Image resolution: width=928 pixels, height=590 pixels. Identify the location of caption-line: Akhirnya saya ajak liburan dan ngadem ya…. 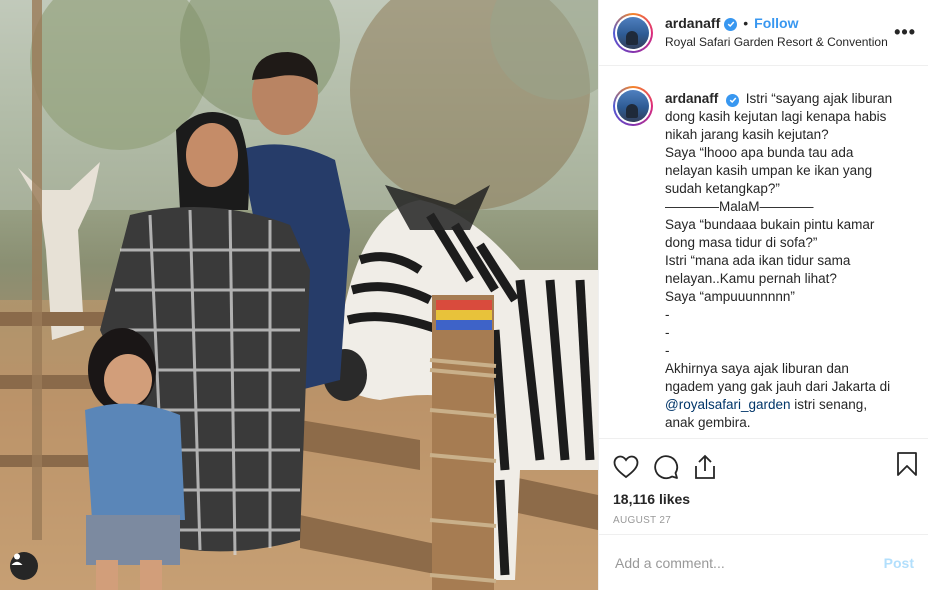
(780, 396).